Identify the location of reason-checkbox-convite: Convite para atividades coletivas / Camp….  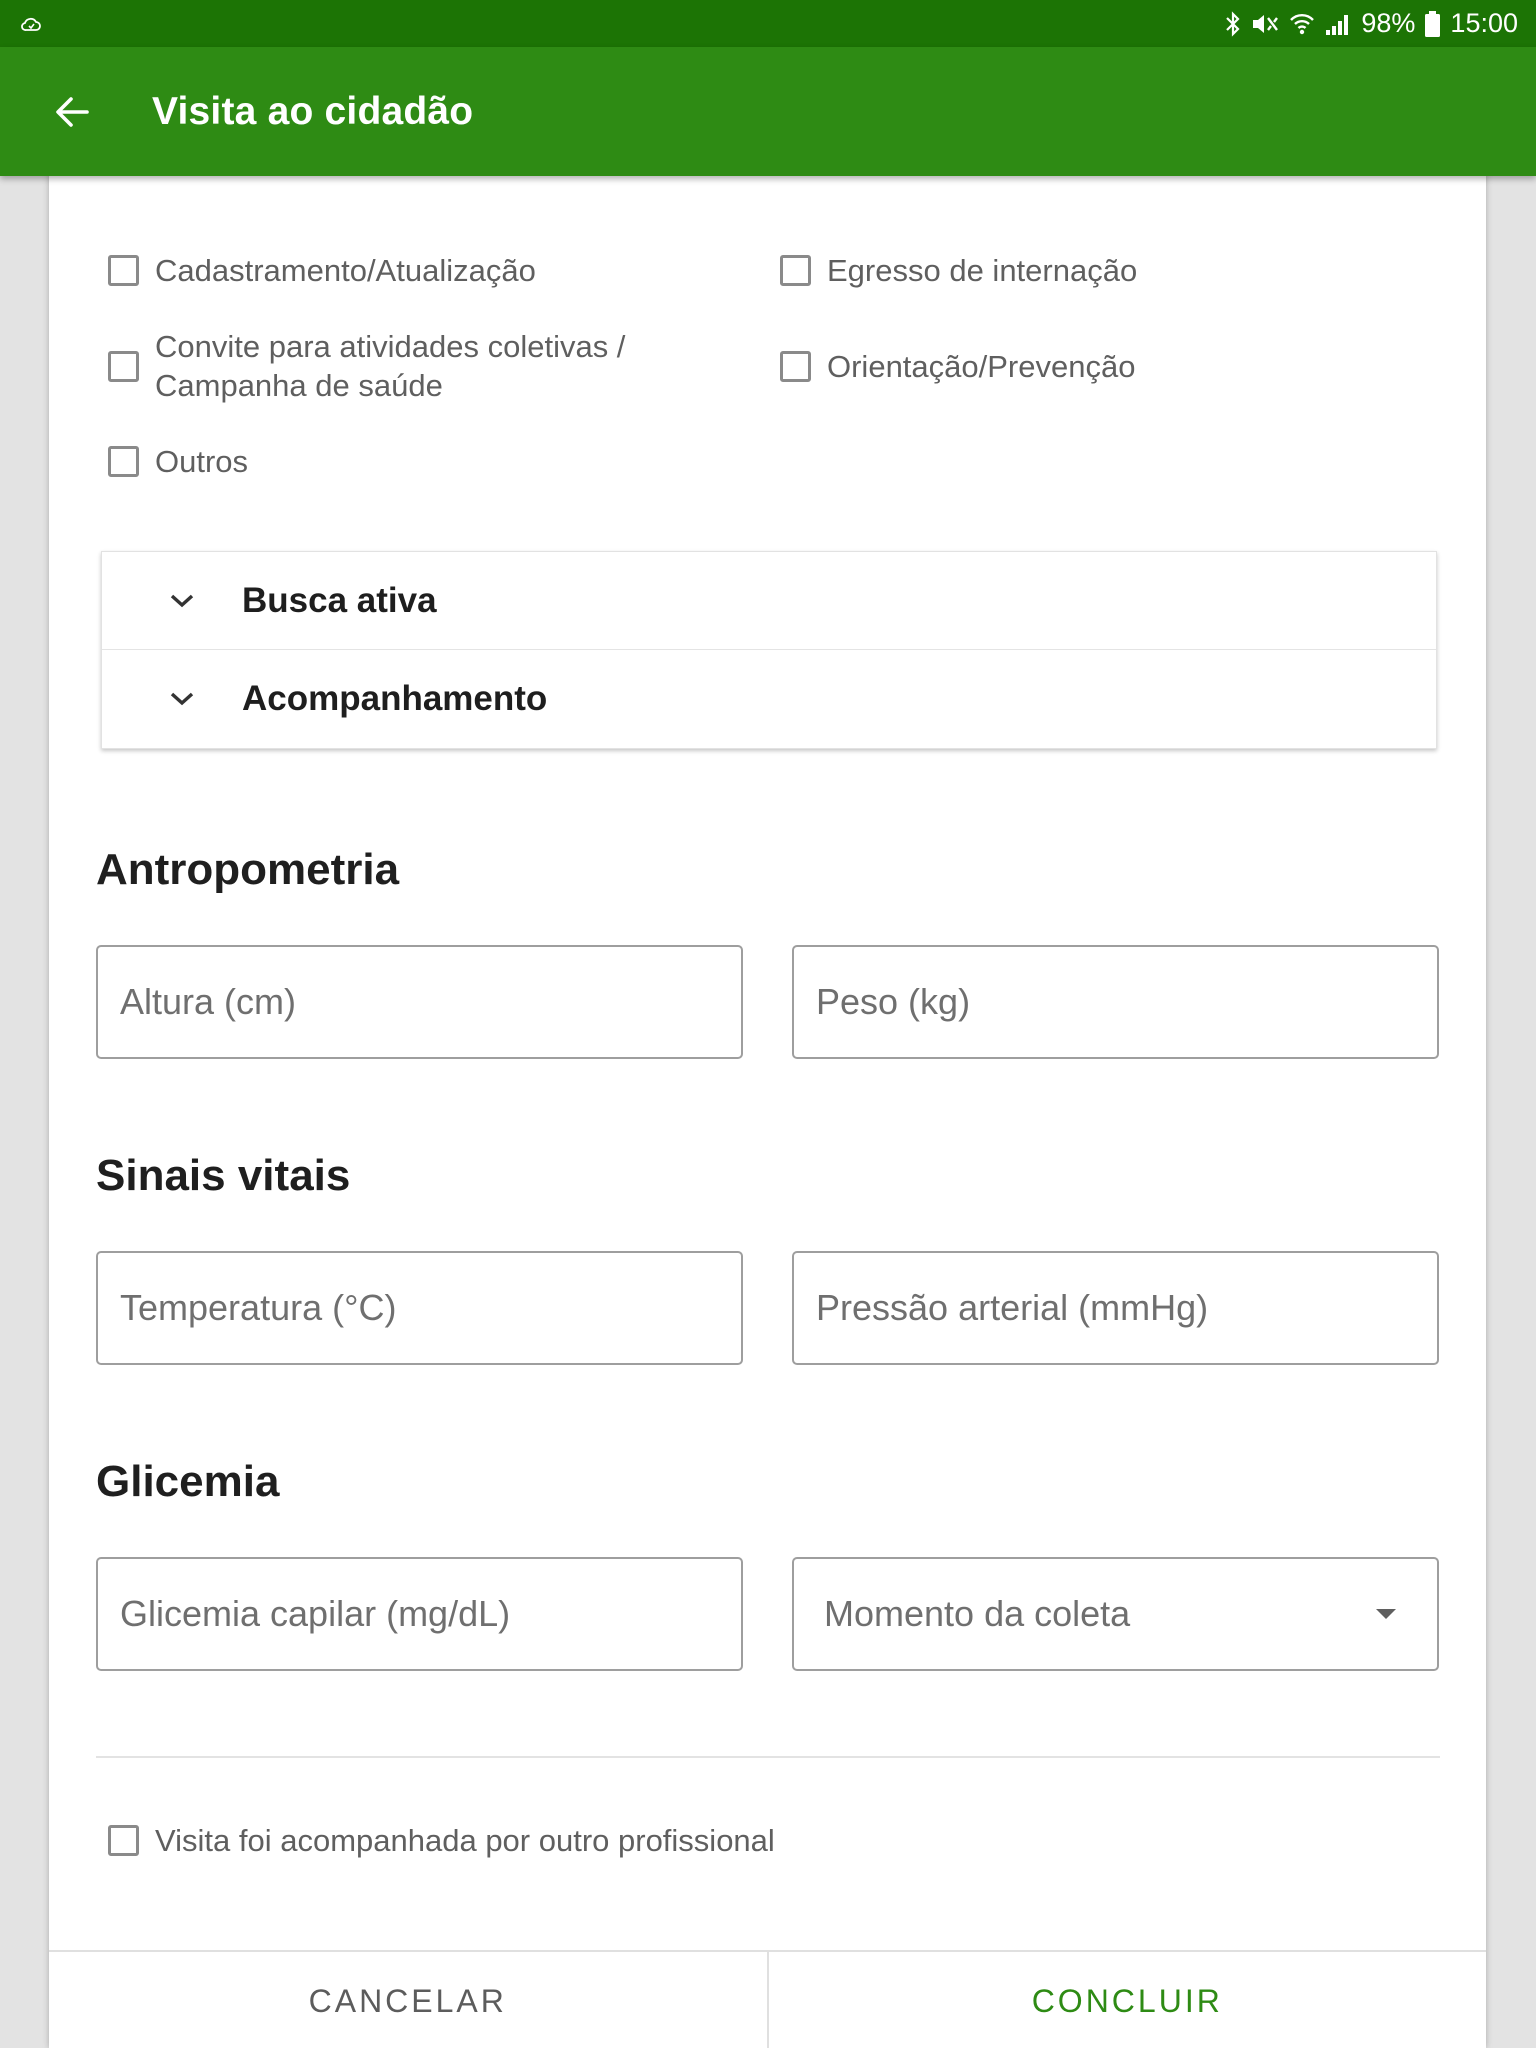
(388, 366).